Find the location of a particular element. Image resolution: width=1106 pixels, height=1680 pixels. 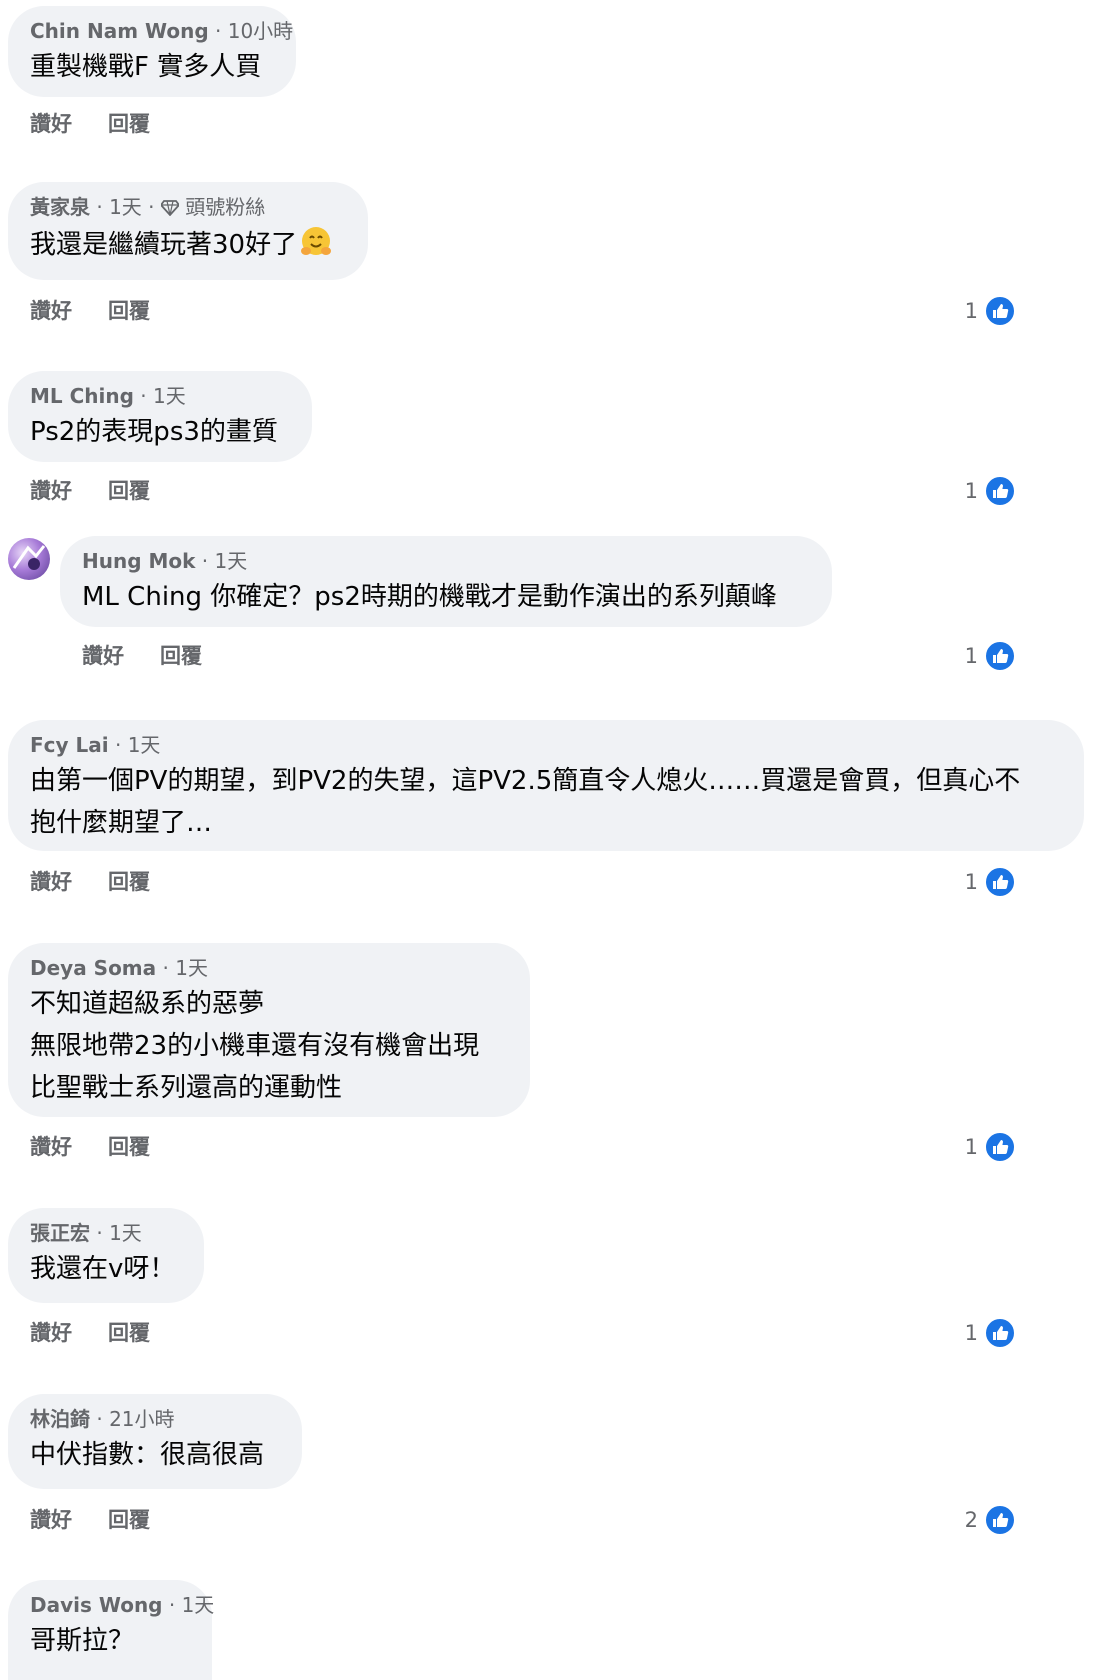

comment-bubble: Davis Wong · 1天 哥斯拉？ is located at coordinates (111, 1630).